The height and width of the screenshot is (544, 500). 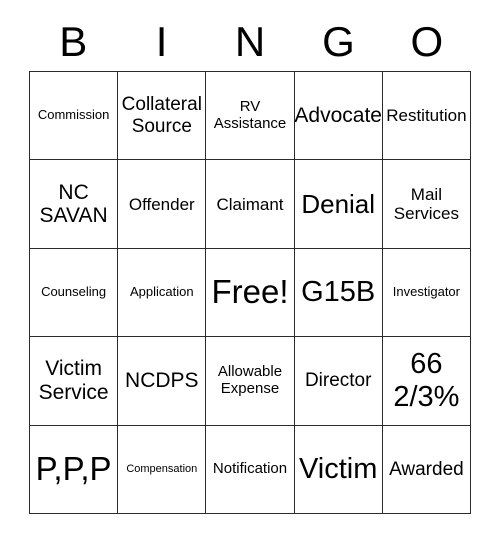 I want to click on bingo-cell-r4-c3: Allowable Expense, so click(x=250, y=381).